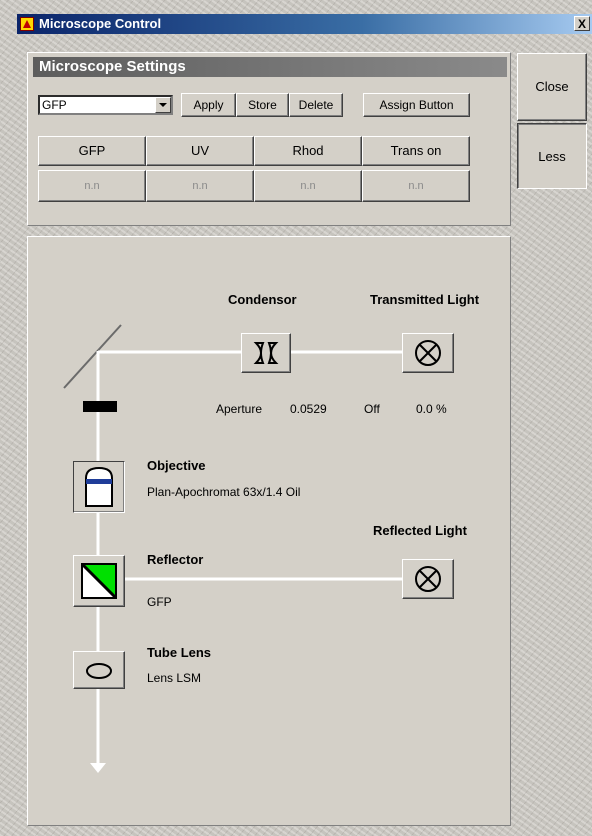 The image size is (592, 836). Describe the element at coordinates (174, 678) in the screenshot. I see `tube-lens-value: Lens LSM` at that location.